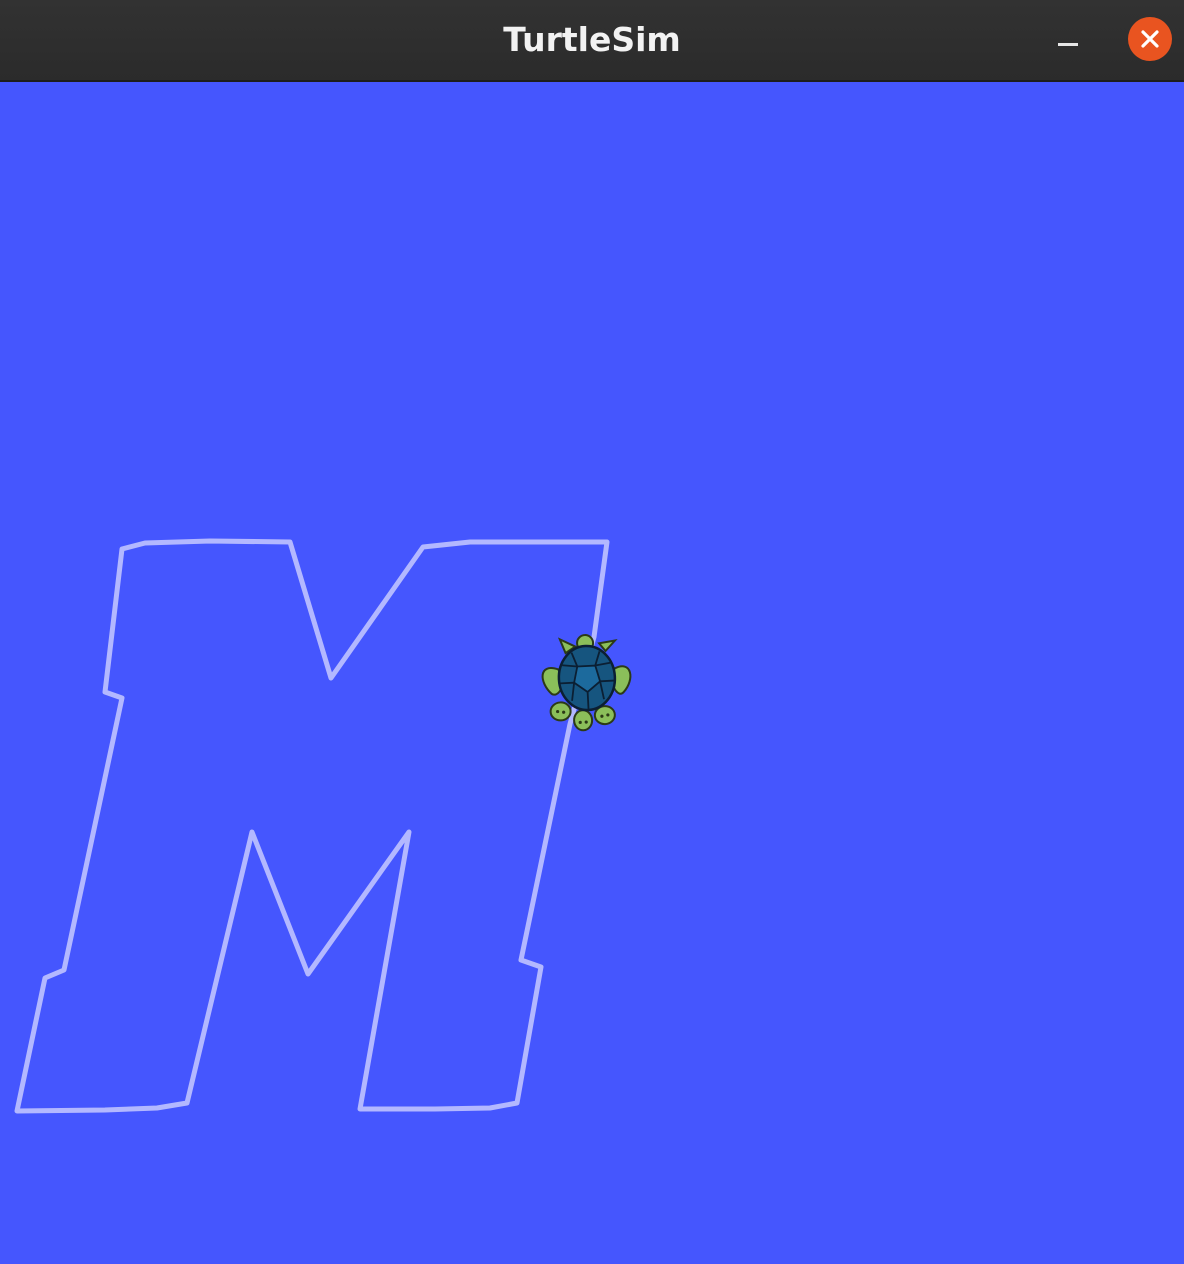  Describe the element at coordinates (586, 683) in the screenshot. I see `turtle-icon` at that location.